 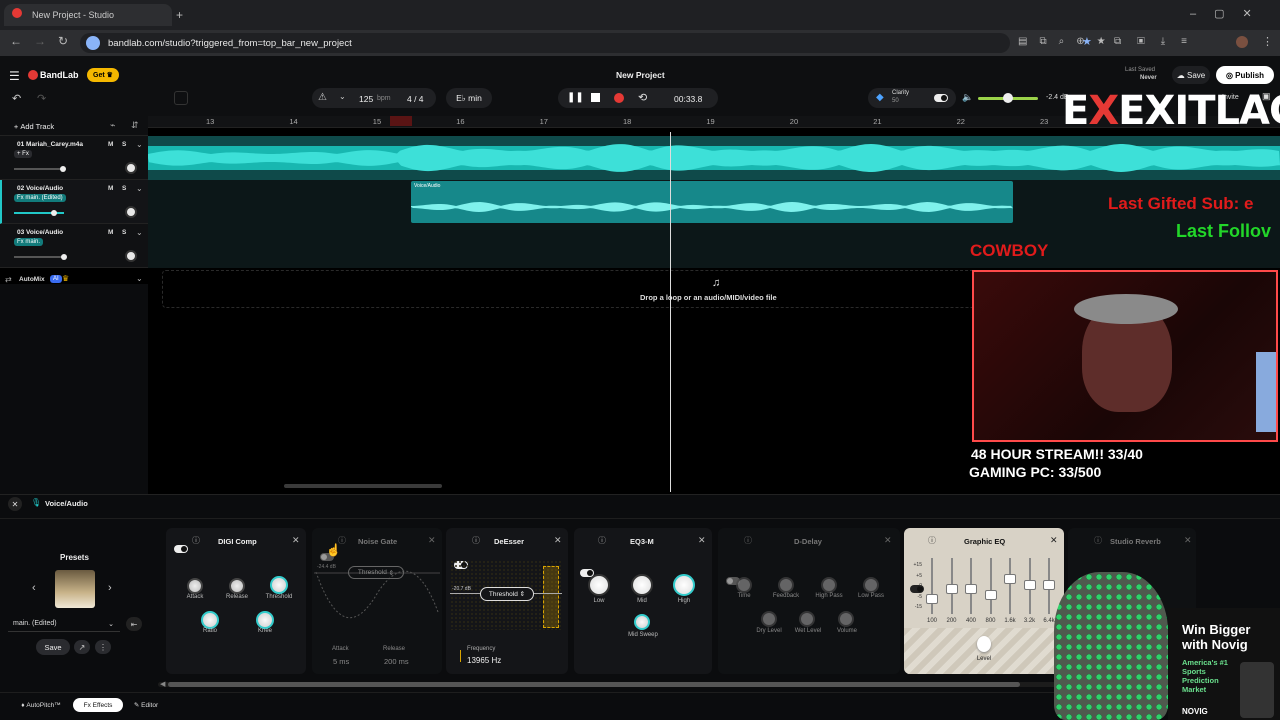 I want to click on loop-icon: ⟲, so click(x=642, y=97).